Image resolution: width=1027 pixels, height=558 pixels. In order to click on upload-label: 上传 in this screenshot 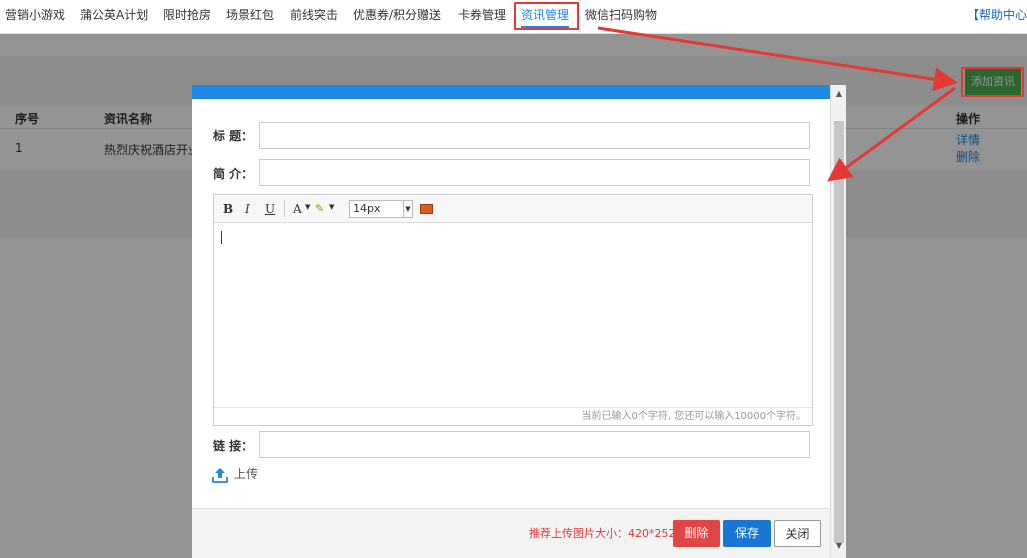, I will do `click(246, 474)`.